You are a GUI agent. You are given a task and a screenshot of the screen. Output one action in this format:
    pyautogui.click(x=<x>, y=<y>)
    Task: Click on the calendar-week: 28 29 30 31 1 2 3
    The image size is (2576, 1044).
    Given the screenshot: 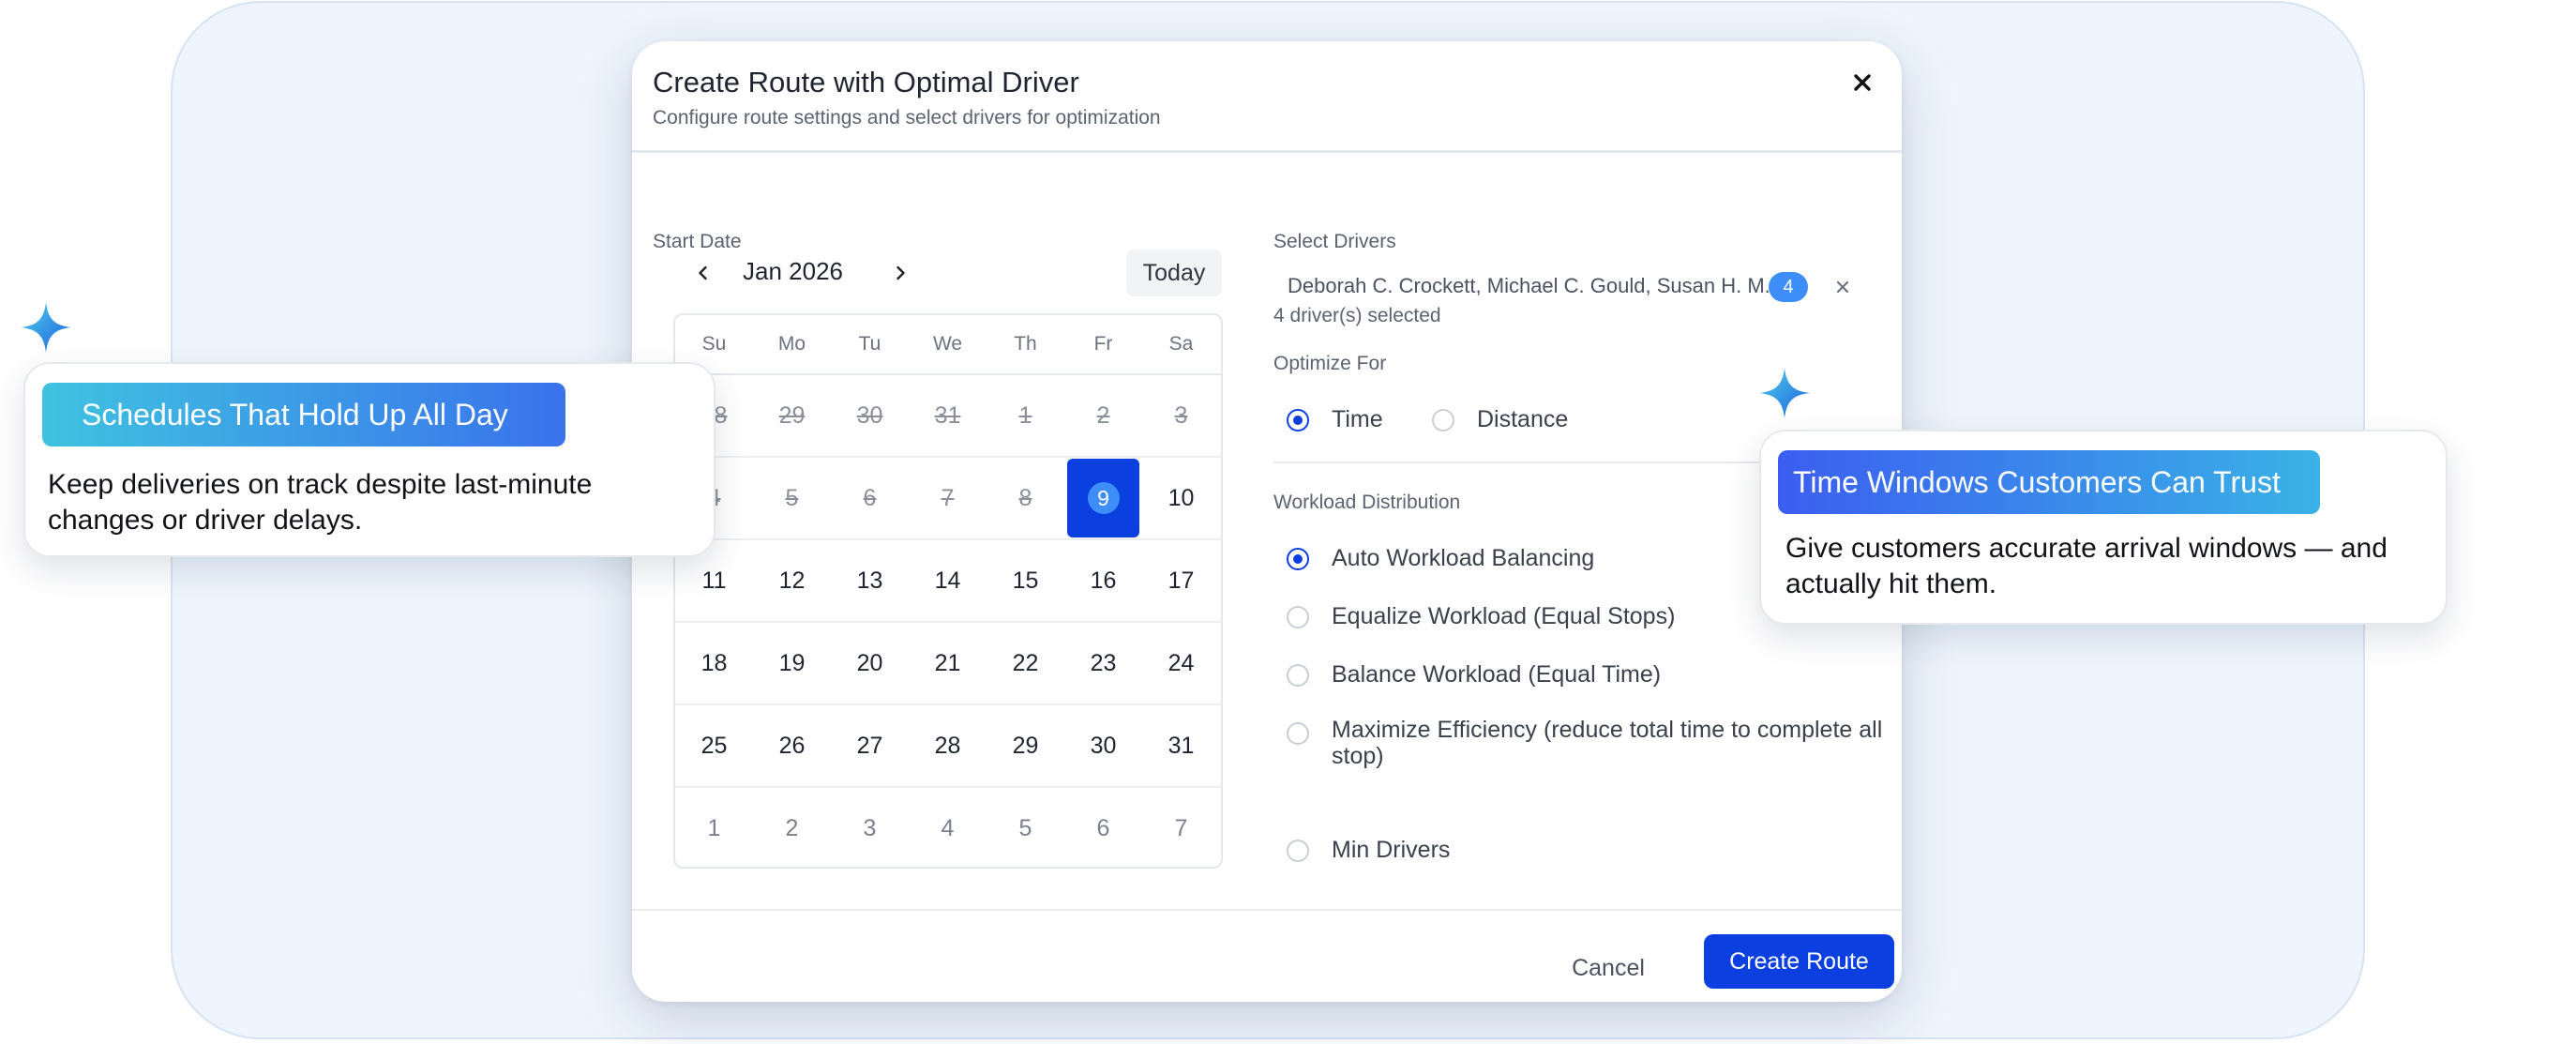 What is the action you would take?
    pyautogui.click(x=948, y=416)
    